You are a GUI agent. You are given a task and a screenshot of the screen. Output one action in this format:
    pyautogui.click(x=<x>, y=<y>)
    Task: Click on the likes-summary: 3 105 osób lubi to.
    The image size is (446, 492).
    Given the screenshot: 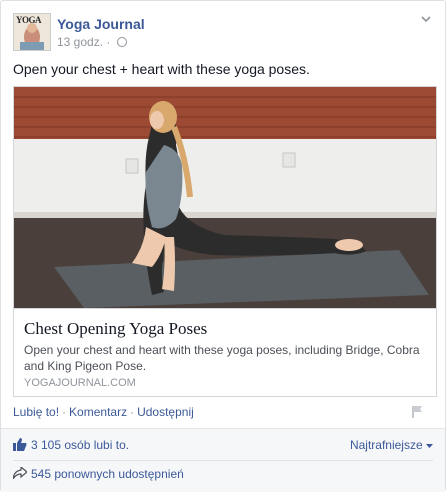 What is the action you would take?
    pyautogui.click(x=71, y=446)
    